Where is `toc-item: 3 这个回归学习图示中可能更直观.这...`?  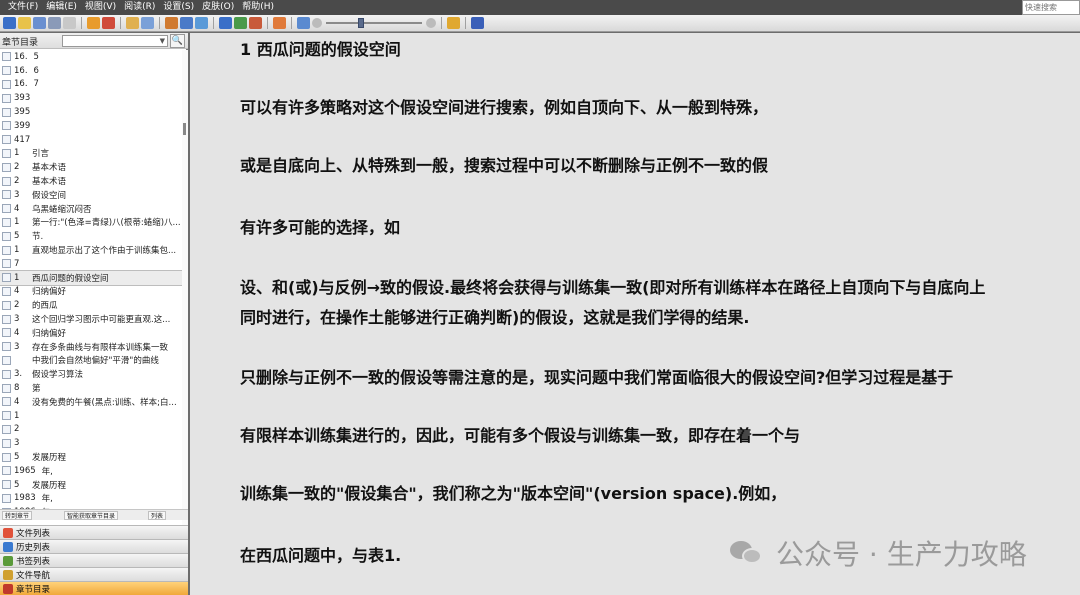
toc-item: 3 这个回归学习图示中可能更直观.这... is located at coordinates (91, 319).